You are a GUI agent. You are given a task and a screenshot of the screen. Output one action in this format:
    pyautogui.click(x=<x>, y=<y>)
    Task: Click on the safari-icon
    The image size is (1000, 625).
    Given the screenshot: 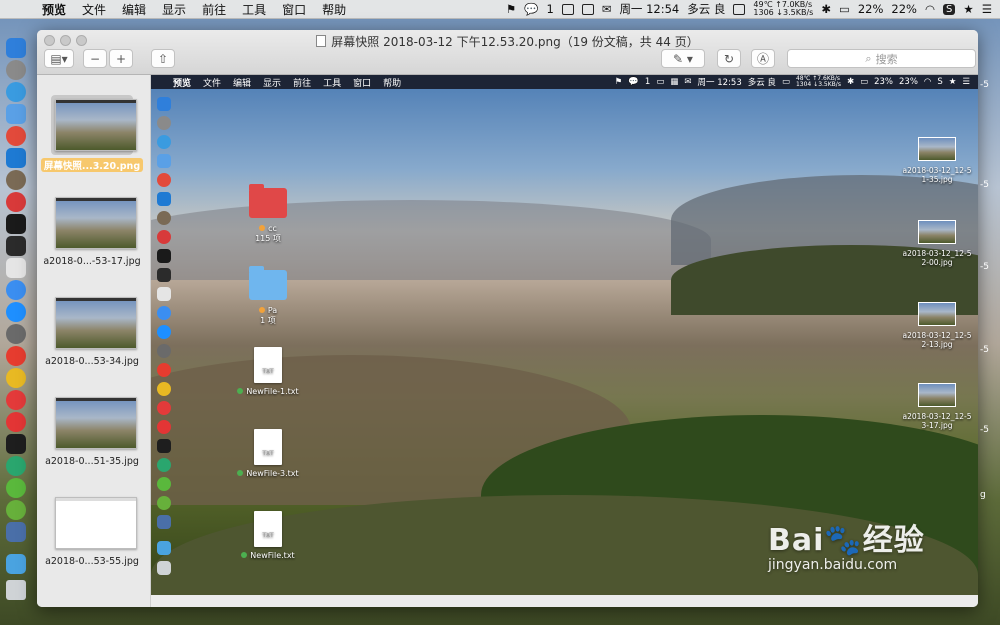 What is the action you would take?
    pyautogui.click(x=16, y=92)
    